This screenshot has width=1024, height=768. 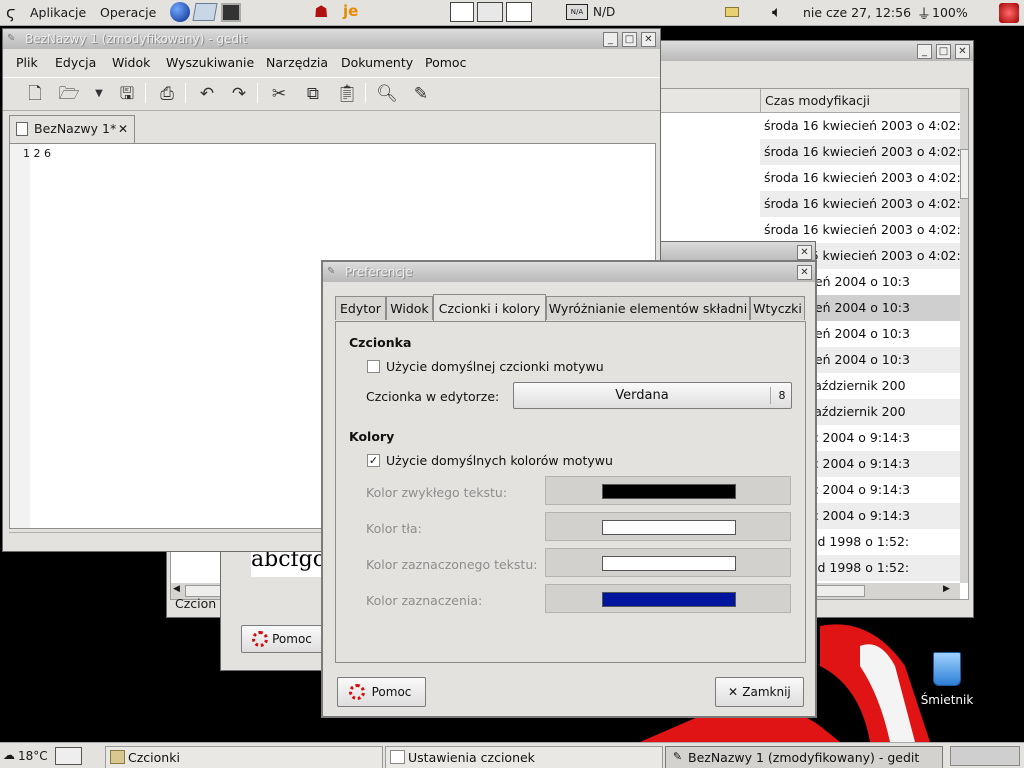 I want to click on trash-icon, so click(x=947, y=669).